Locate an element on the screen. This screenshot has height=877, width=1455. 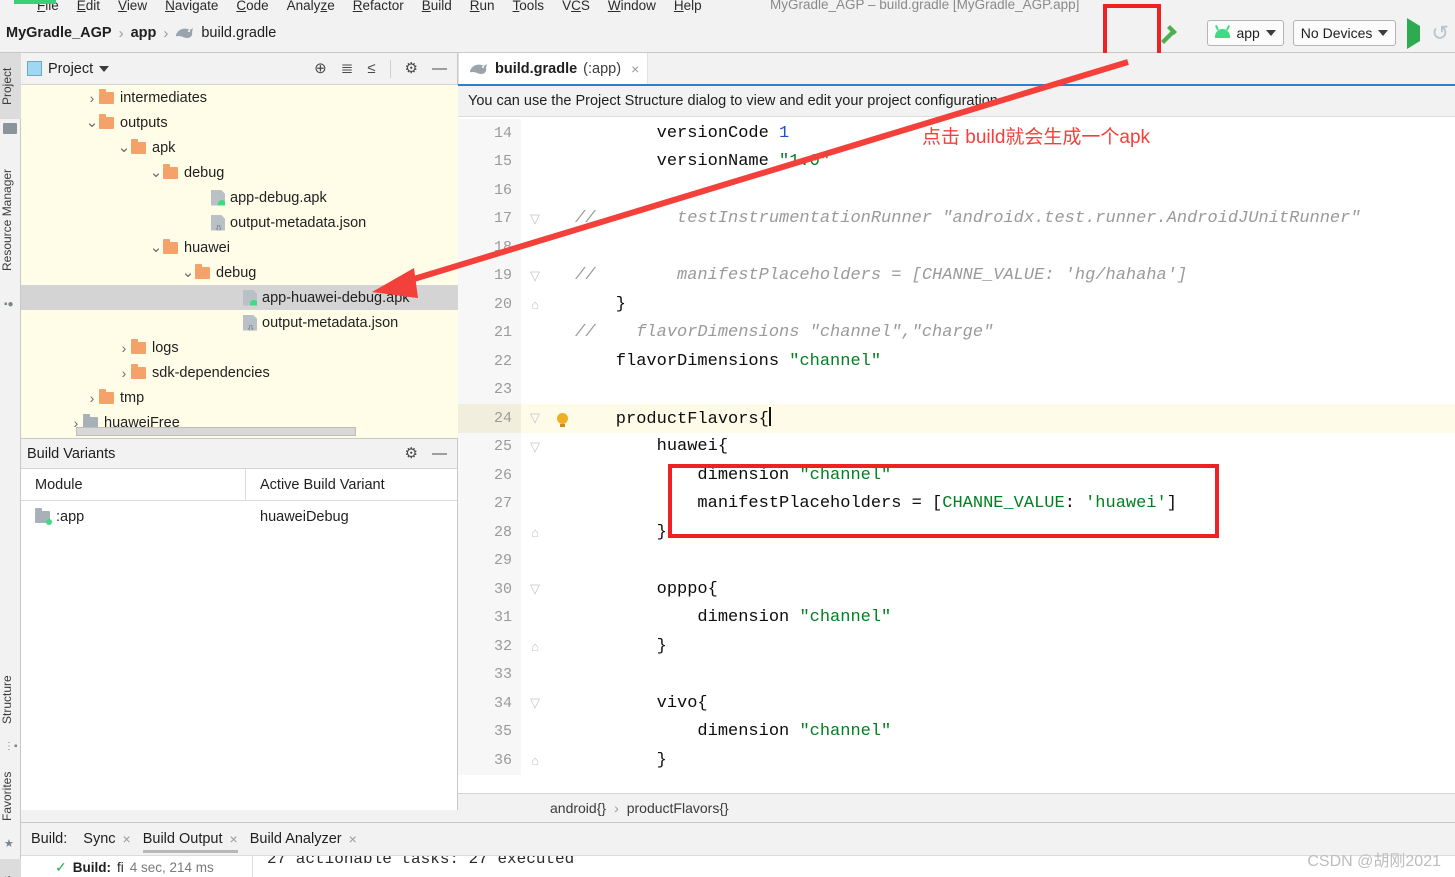
menu-item-window: Window is located at coordinates (632, 6).